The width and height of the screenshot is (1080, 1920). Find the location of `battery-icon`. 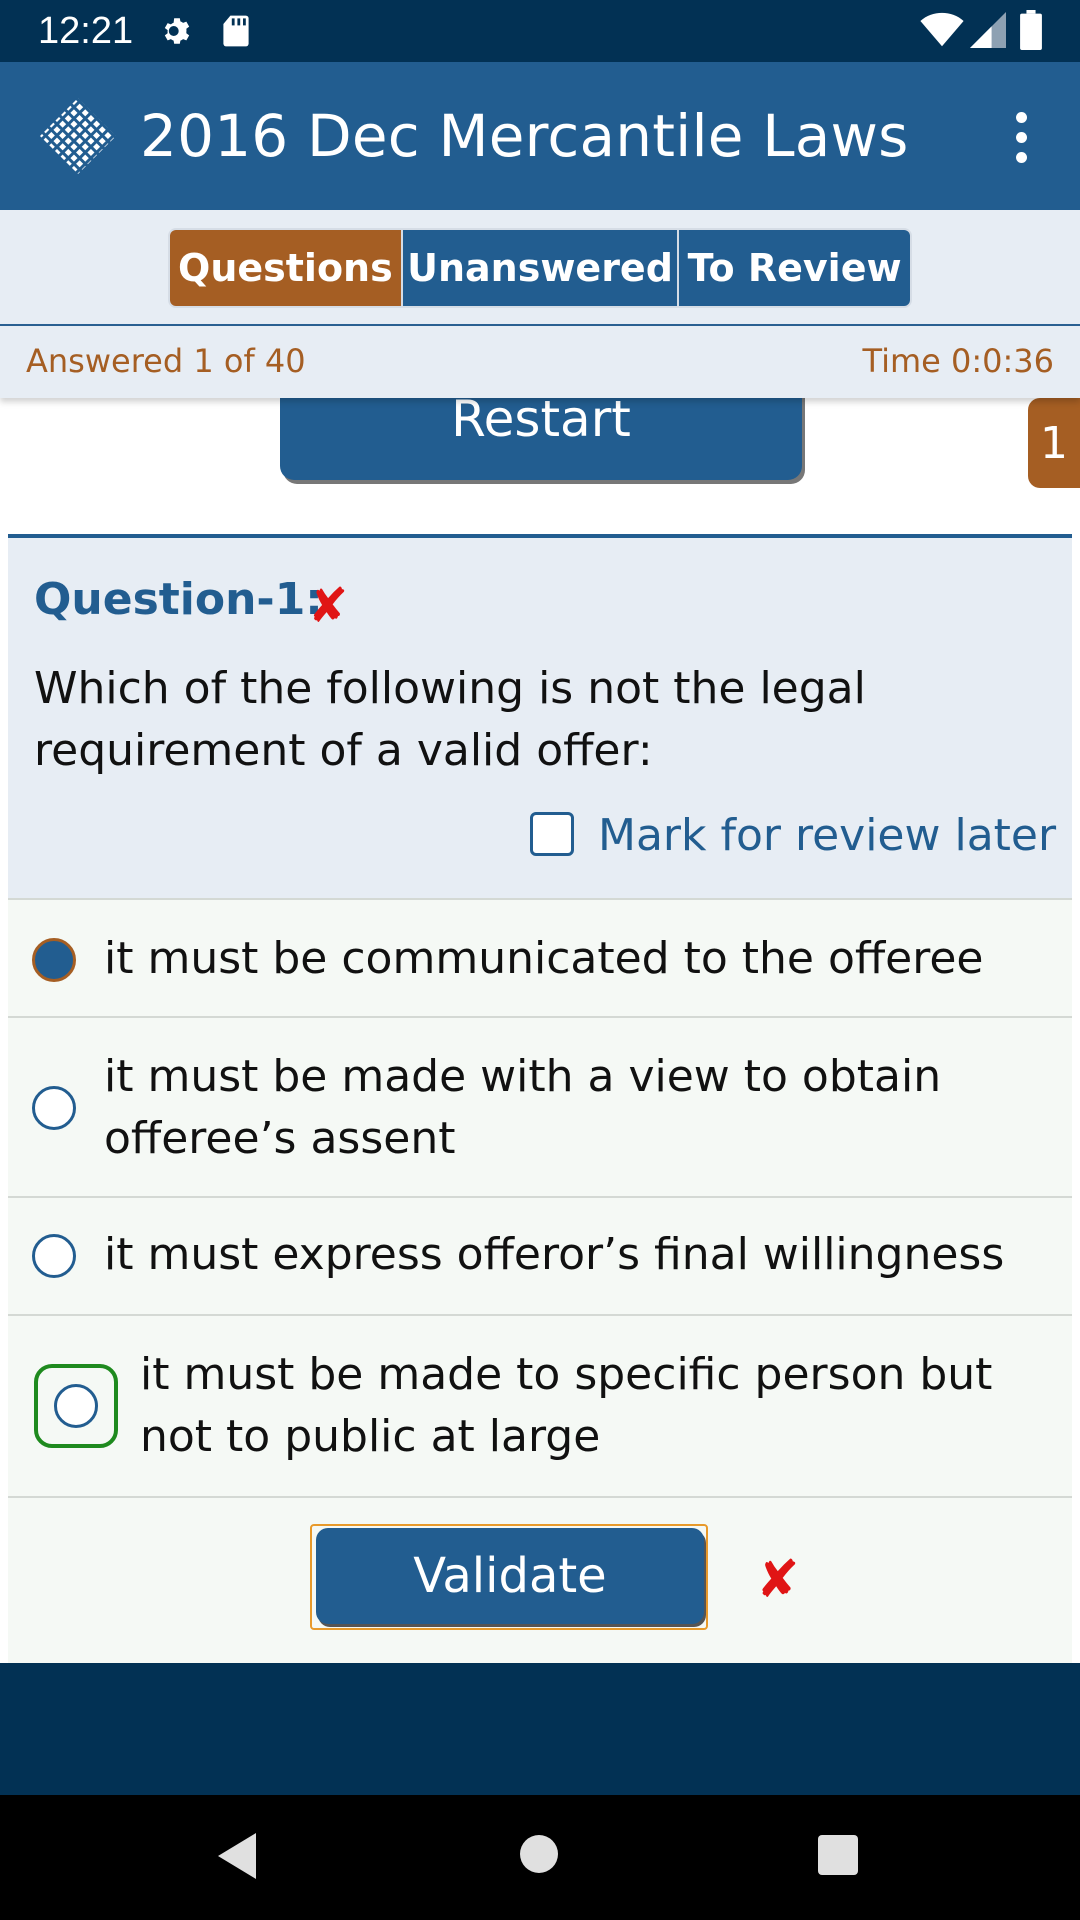

battery-icon is located at coordinates (1031, 30).